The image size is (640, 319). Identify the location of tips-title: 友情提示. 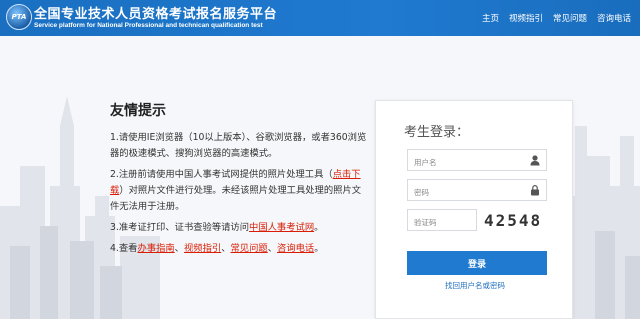
(138, 111).